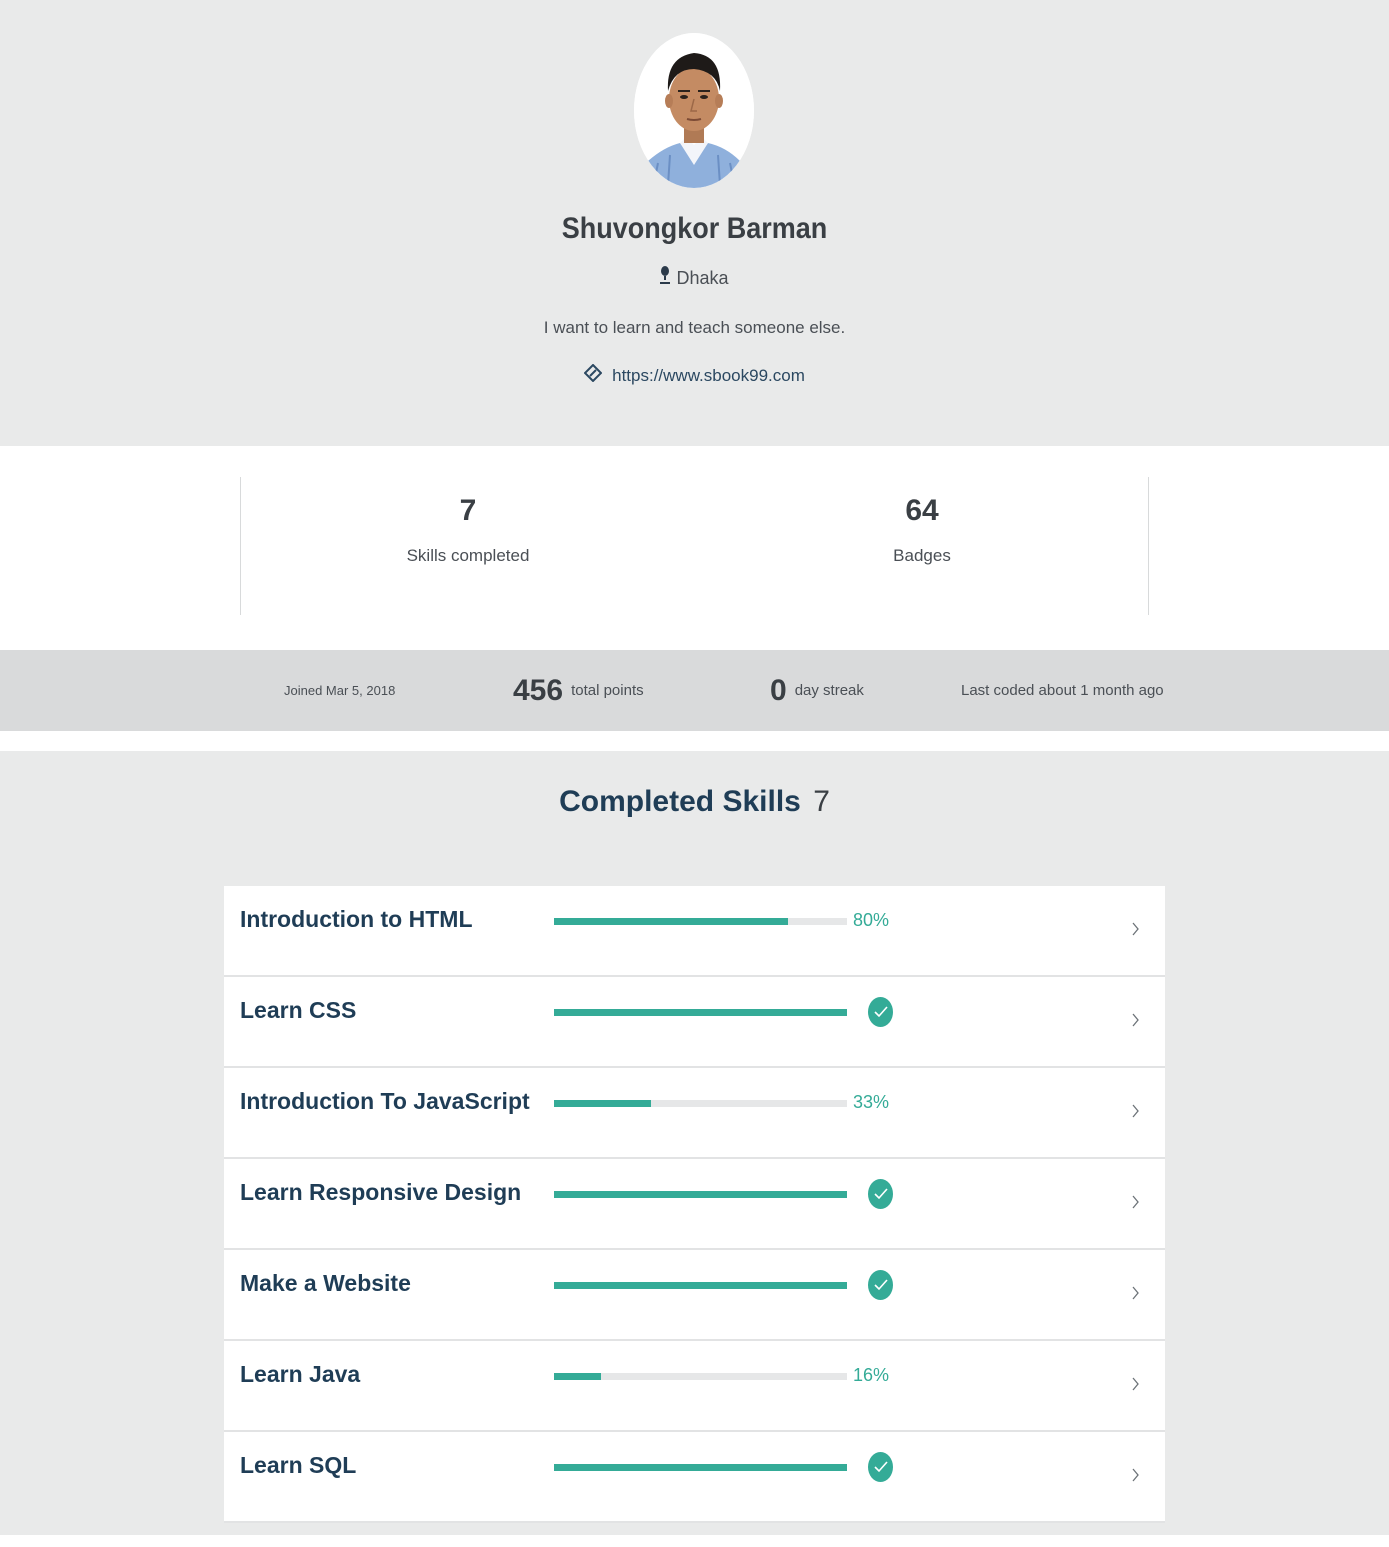  I want to click on progress-percent: 16%, so click(871, 1375).